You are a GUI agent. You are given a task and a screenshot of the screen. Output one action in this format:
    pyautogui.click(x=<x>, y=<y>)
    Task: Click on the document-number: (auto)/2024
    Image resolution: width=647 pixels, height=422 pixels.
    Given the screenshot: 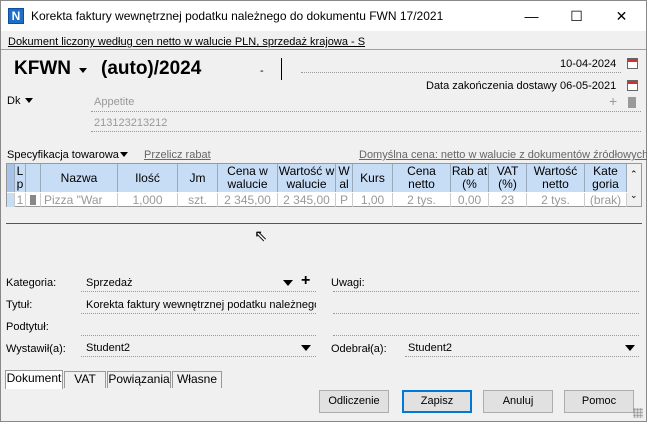 What is the action you would take?
    pyautogui.click(x=151, y=68)
    